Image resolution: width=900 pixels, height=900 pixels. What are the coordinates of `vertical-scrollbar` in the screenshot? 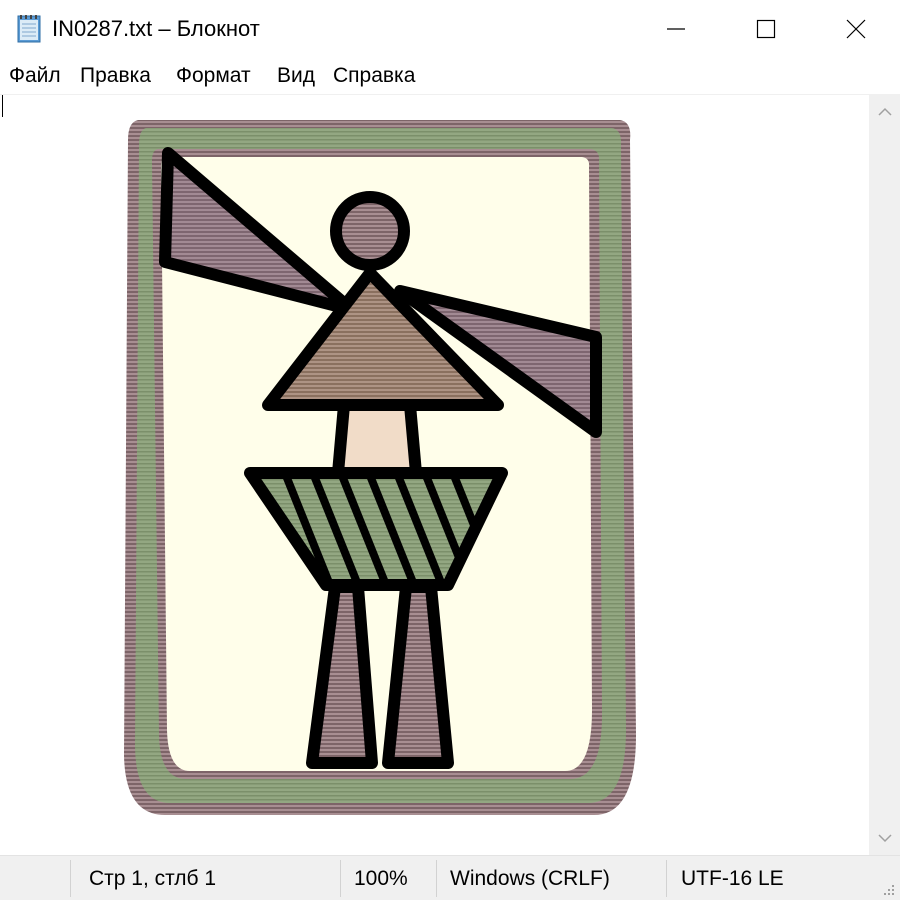 It's located at (884, 475).